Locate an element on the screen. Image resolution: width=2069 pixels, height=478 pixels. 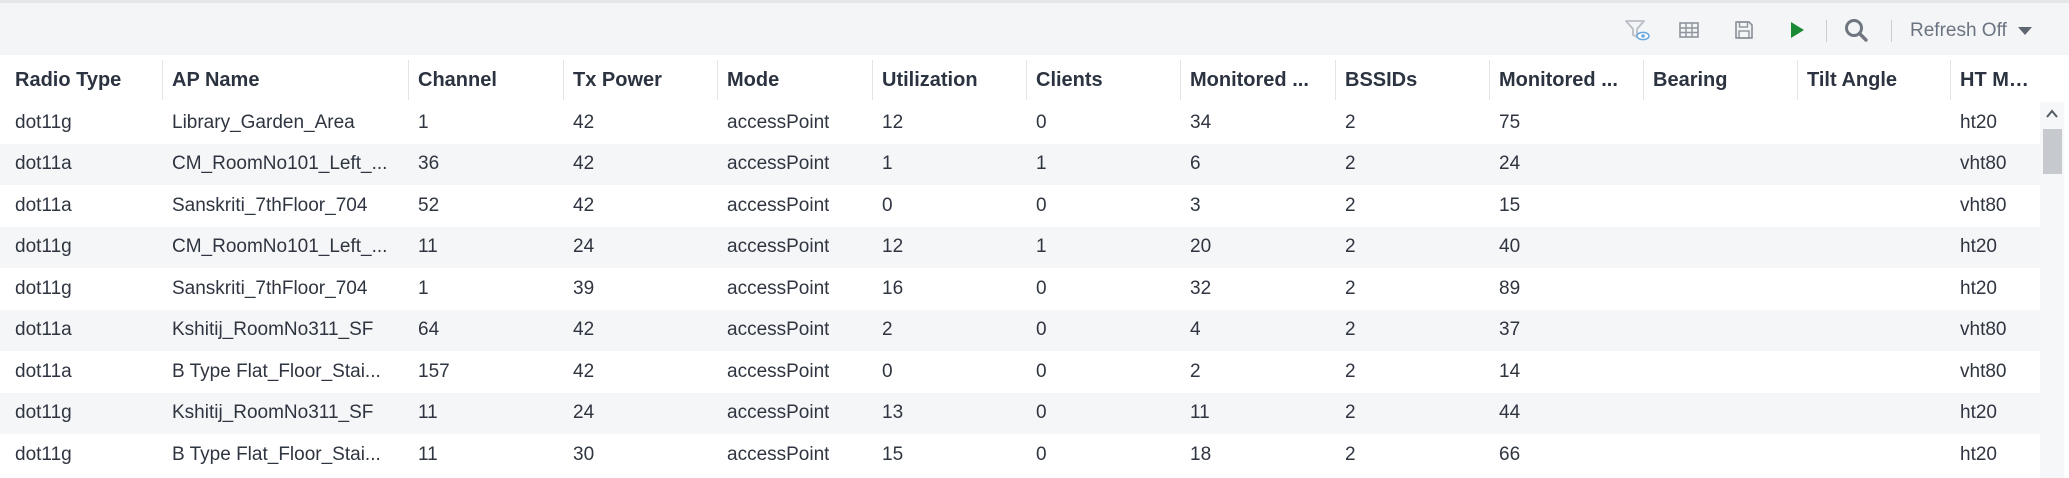
cell-tx-power: 24 is located at coordinates (641, 414).